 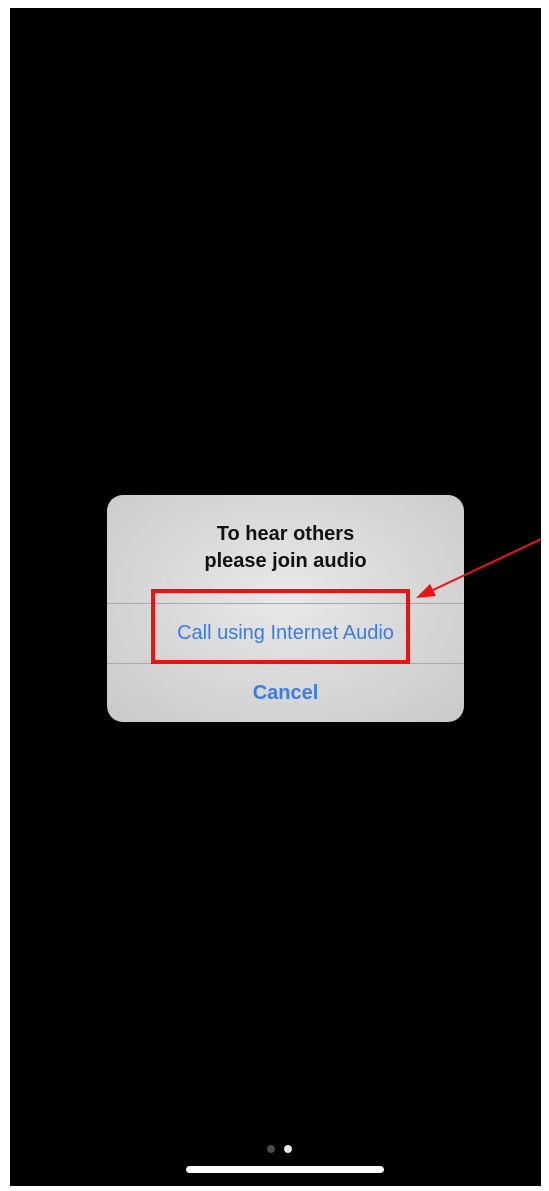 What do you see at coordinates (285, 548) in the screenshot?
I see `alert-title: To hear others please join audio` at bounding box center [285, 548].